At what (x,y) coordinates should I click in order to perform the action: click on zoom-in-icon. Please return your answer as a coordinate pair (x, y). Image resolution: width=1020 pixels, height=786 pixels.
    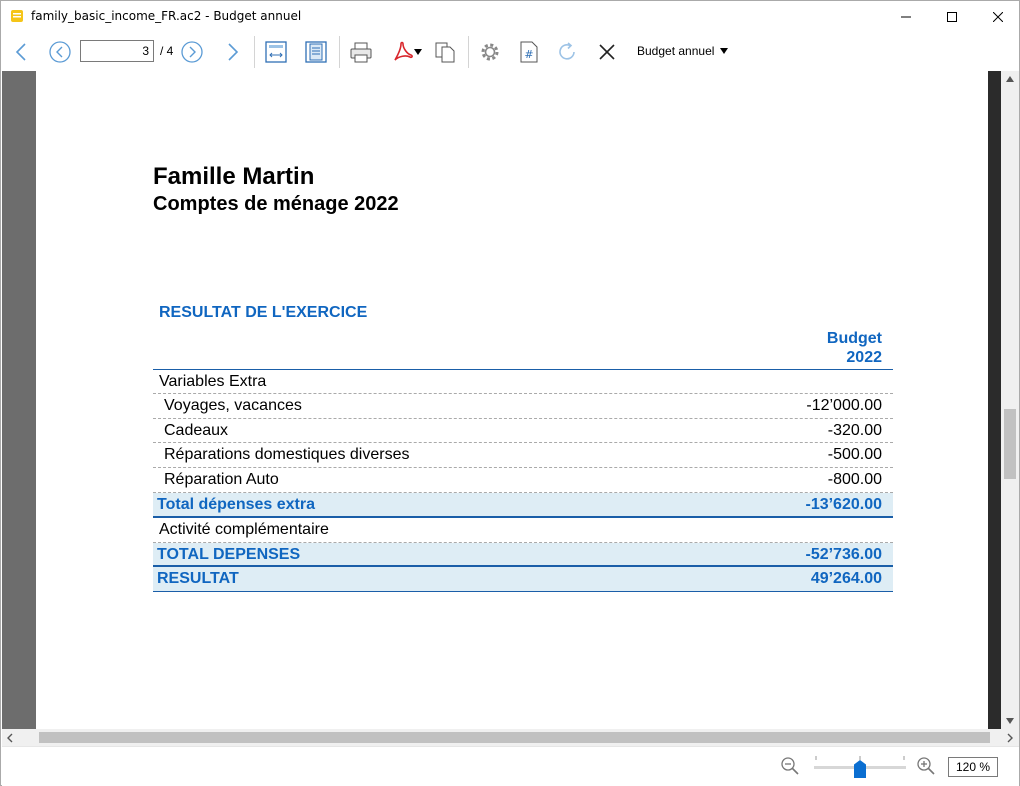
    Looking at the image, I should click on (926, 766).